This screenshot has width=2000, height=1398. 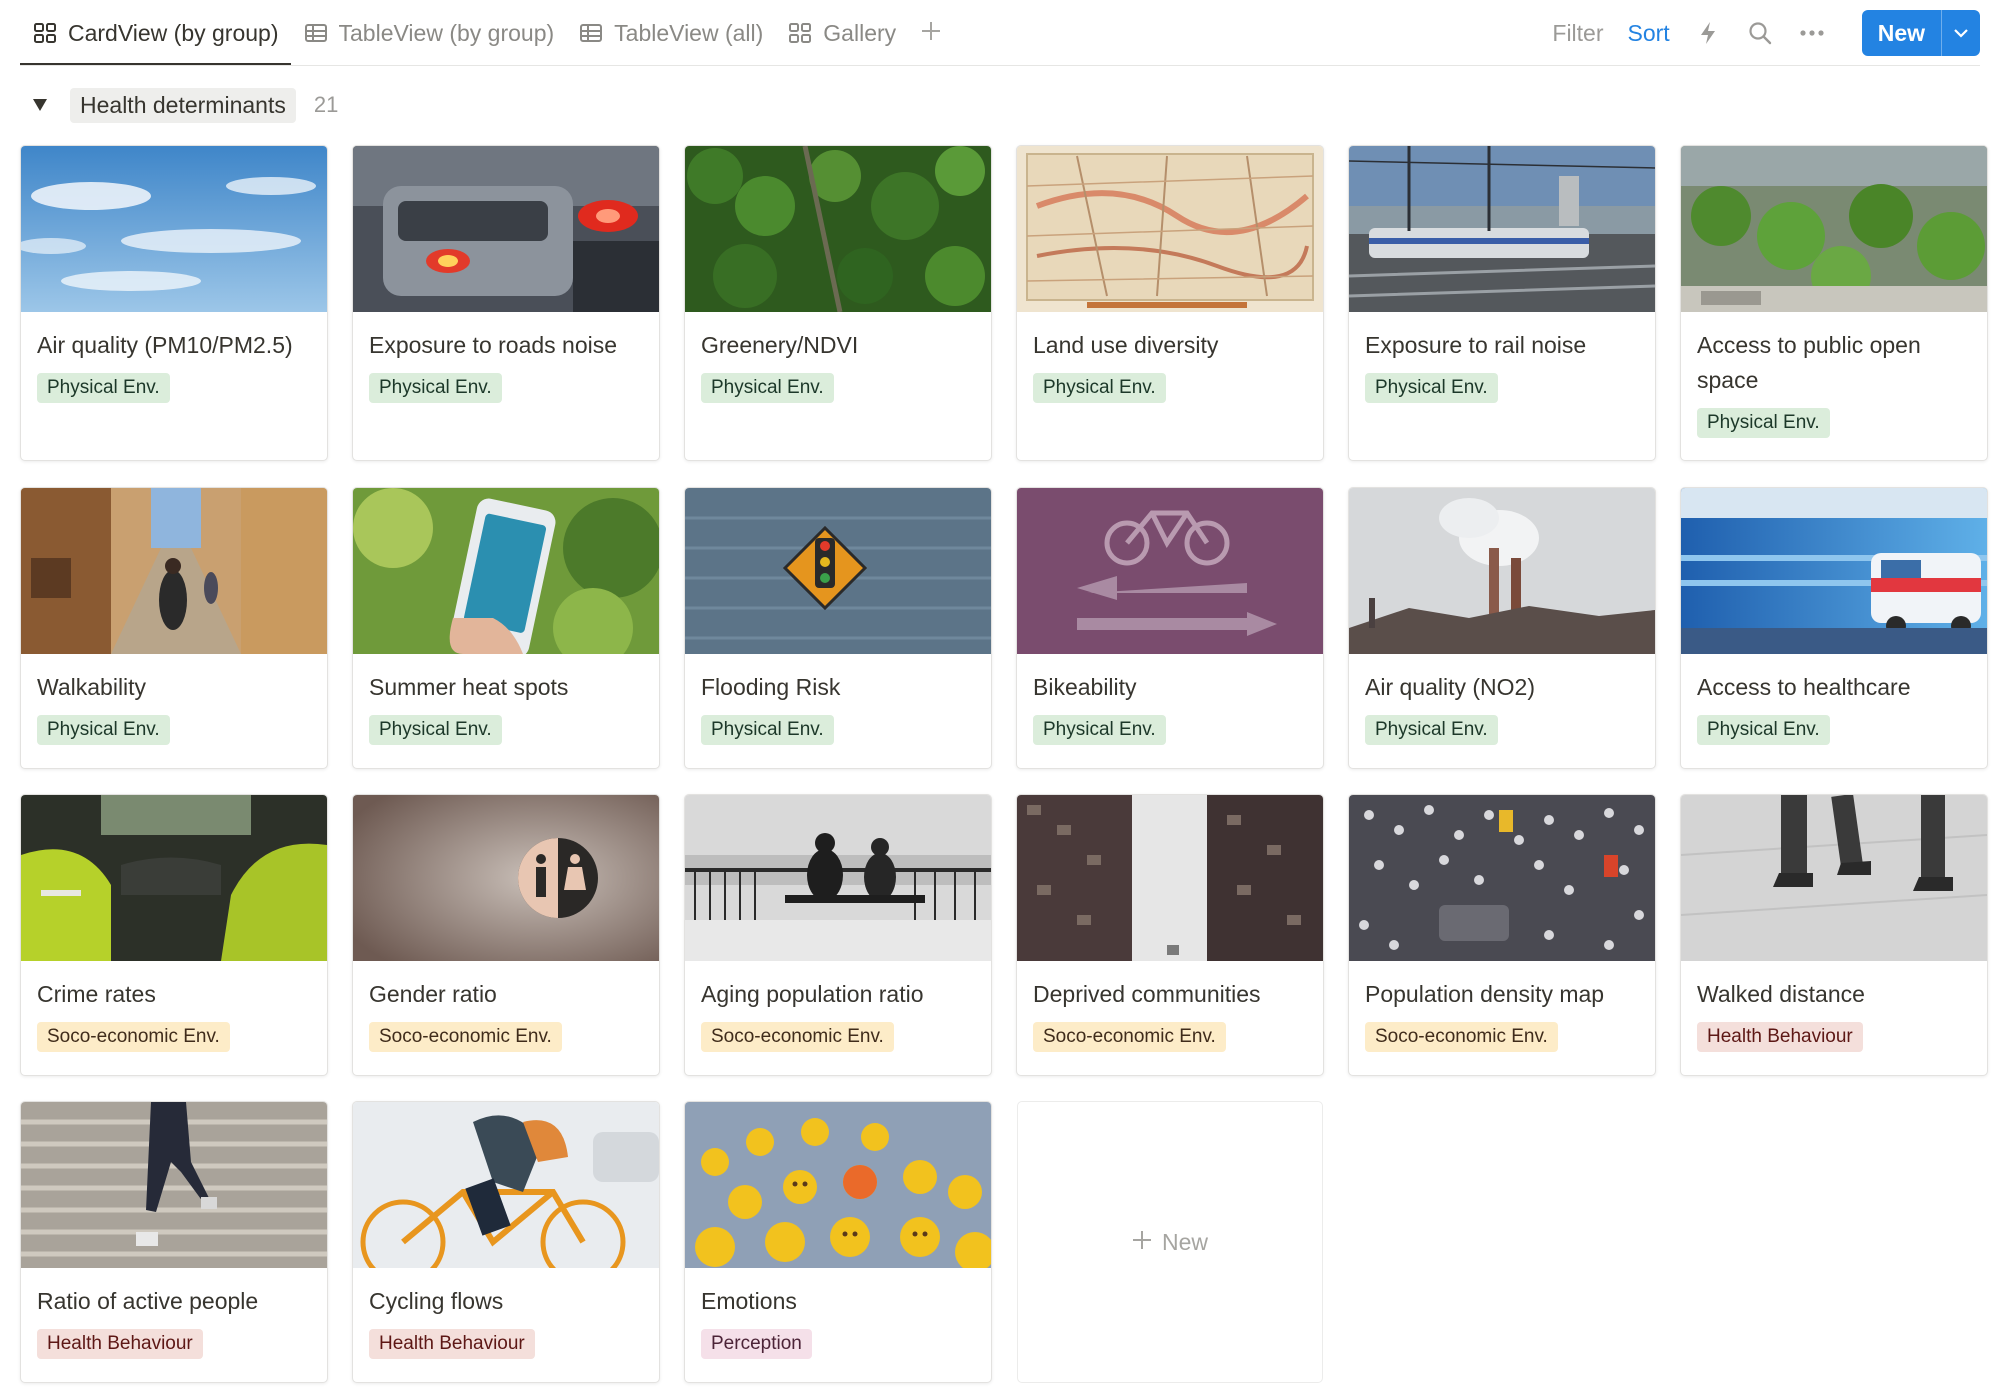 I want to click on card-air-quality-no2: Air quality (NO2) Physical Env., so click(x=1502, y=628).